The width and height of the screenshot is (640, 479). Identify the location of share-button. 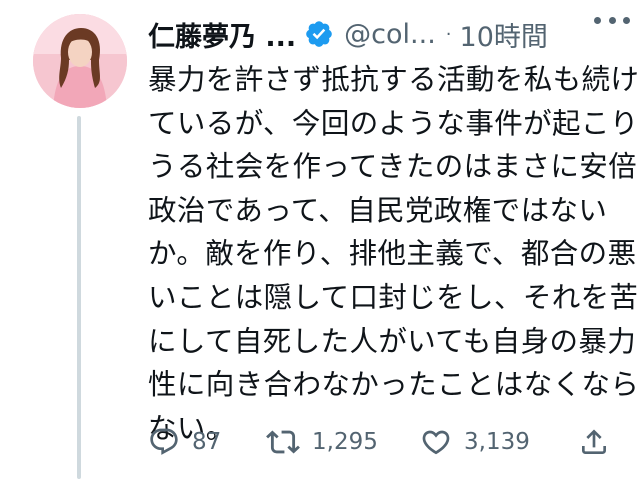
(594, 442).